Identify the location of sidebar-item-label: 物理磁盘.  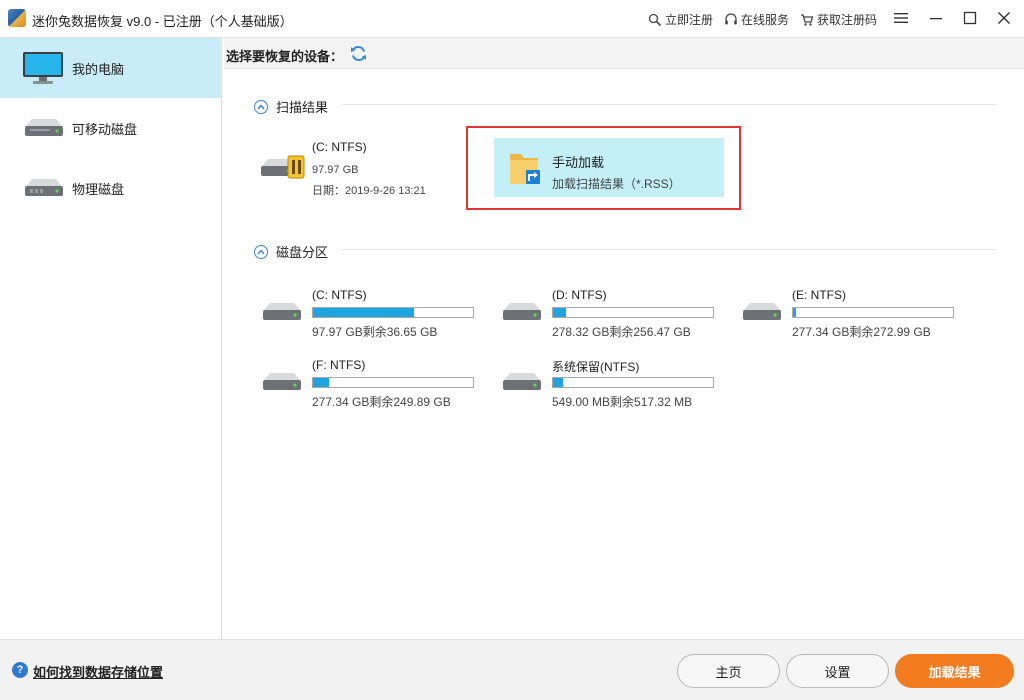
(98, 189).